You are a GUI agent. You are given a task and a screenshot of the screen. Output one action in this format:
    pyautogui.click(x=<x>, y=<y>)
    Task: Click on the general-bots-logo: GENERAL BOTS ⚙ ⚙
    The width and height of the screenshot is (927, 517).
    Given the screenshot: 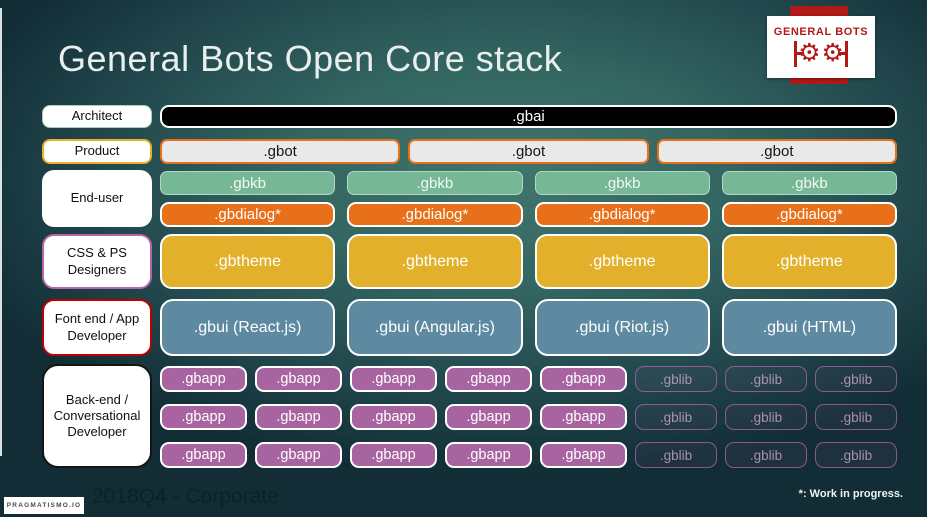 What is the action you would take?
    pyautogui.click(x=821, y=47)
    